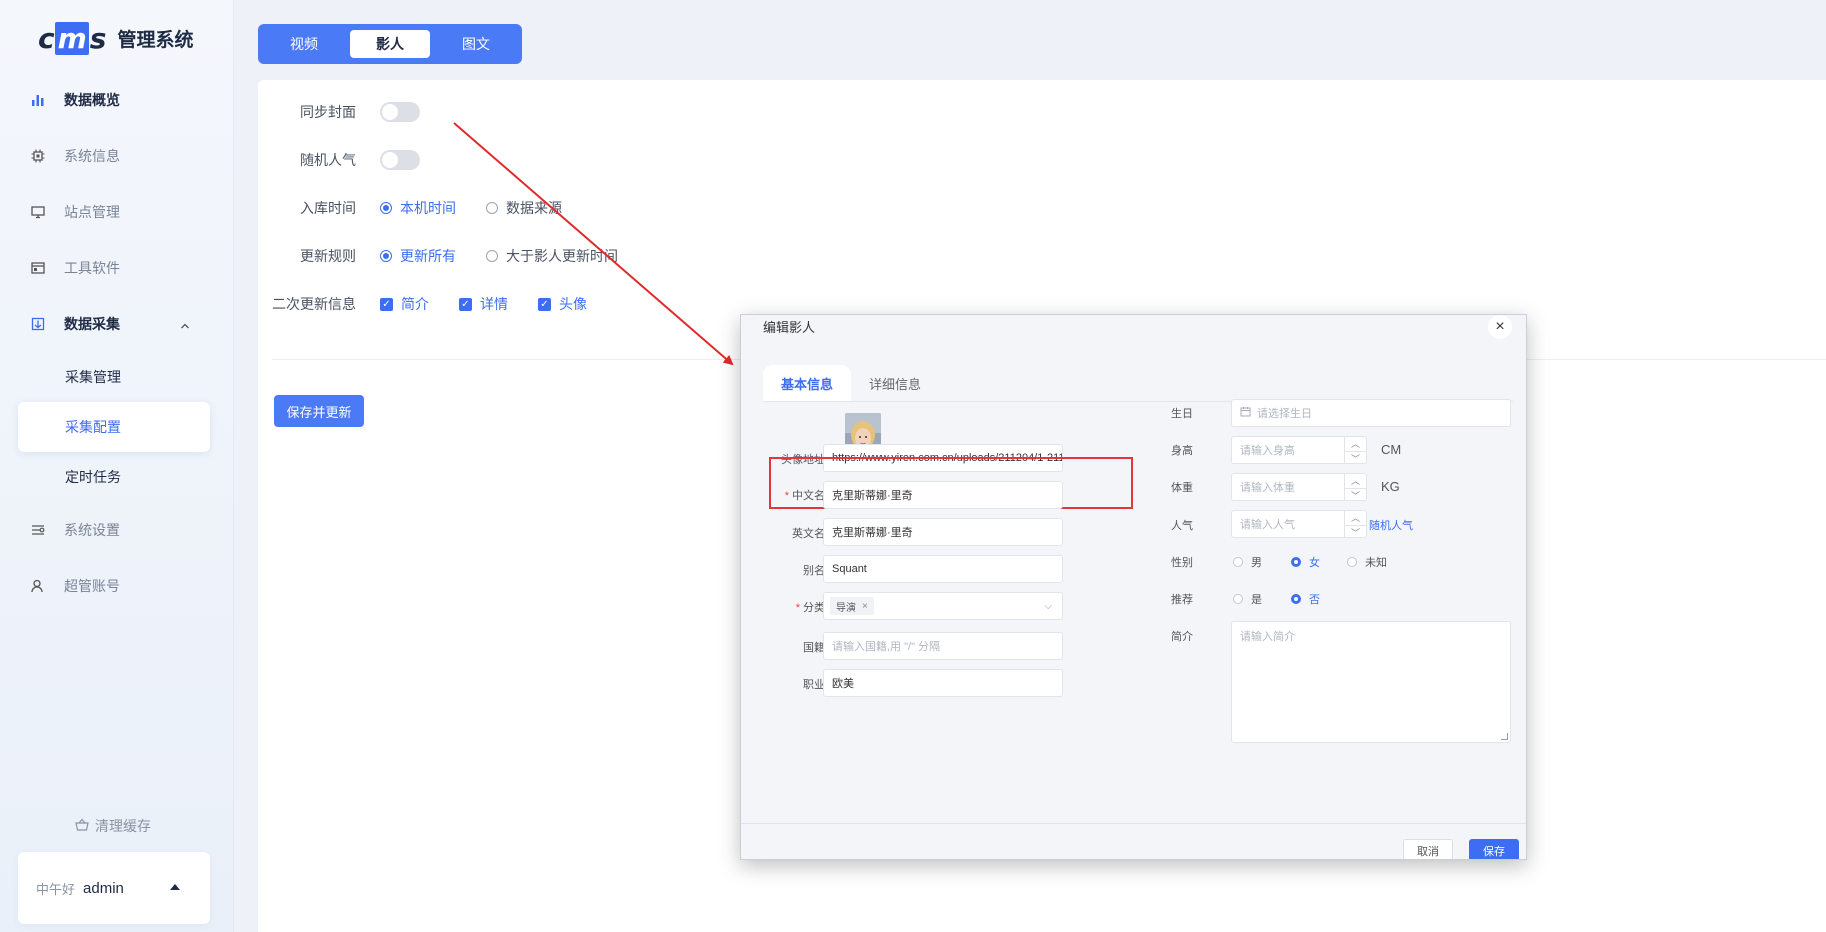 This screenshot has width=1826, height=932. What do you see at coordinates (1305, 599) in the screenshot?
I see `recommend-no-radio: 否` at bounding box center [1305, 599].